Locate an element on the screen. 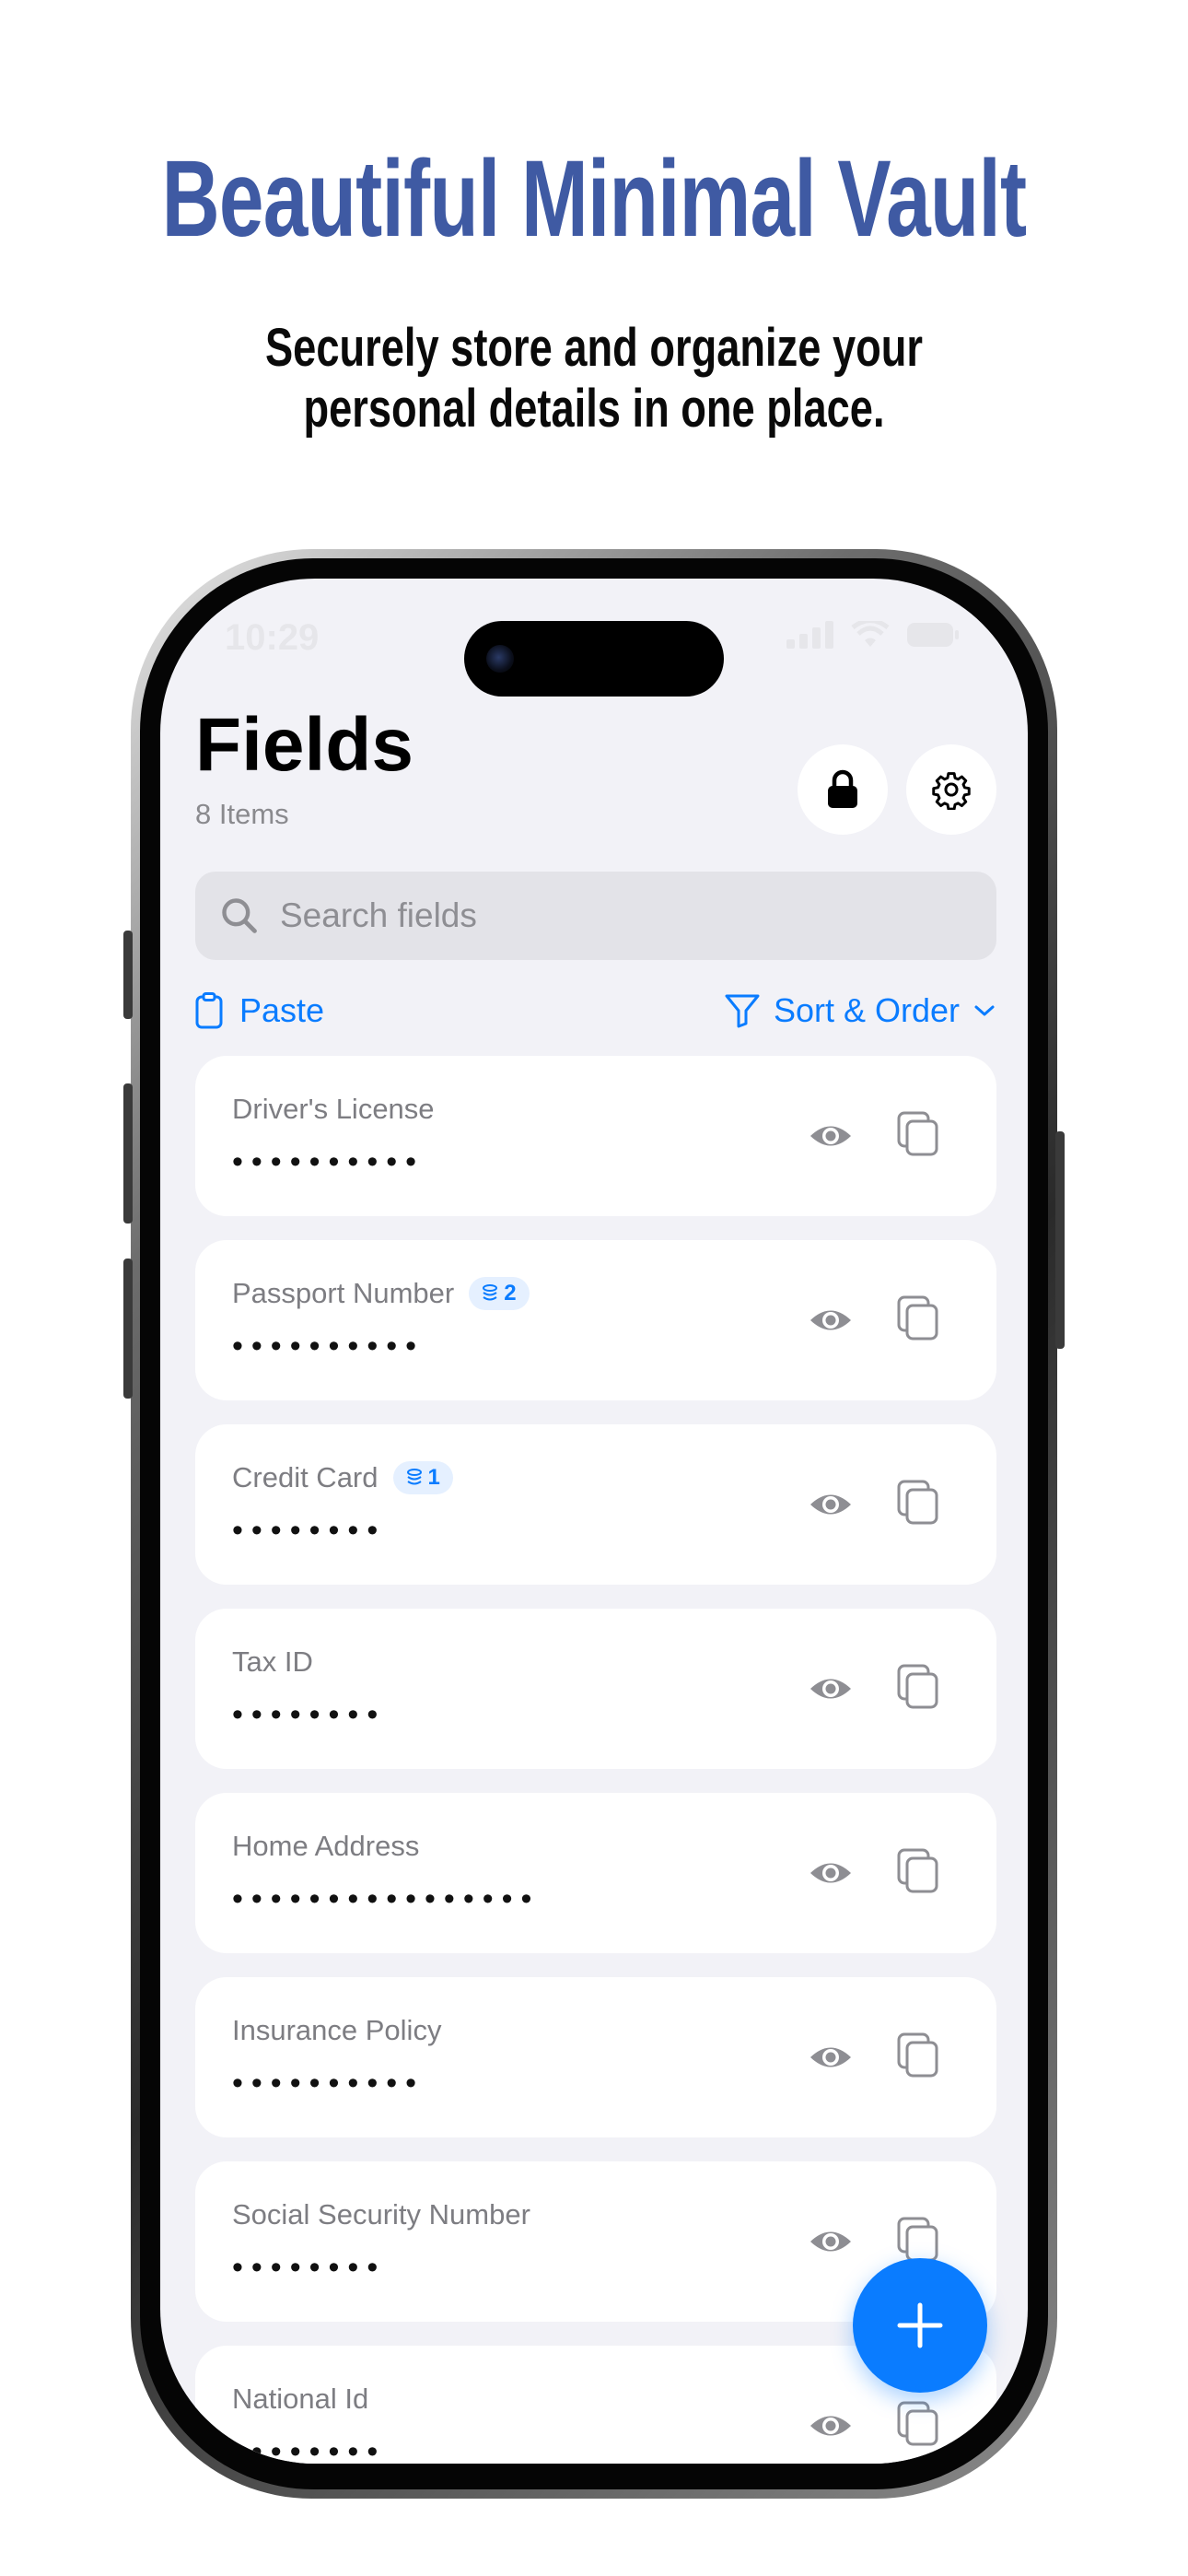  item-count: 8 Items is located at coordinates (242, 814).